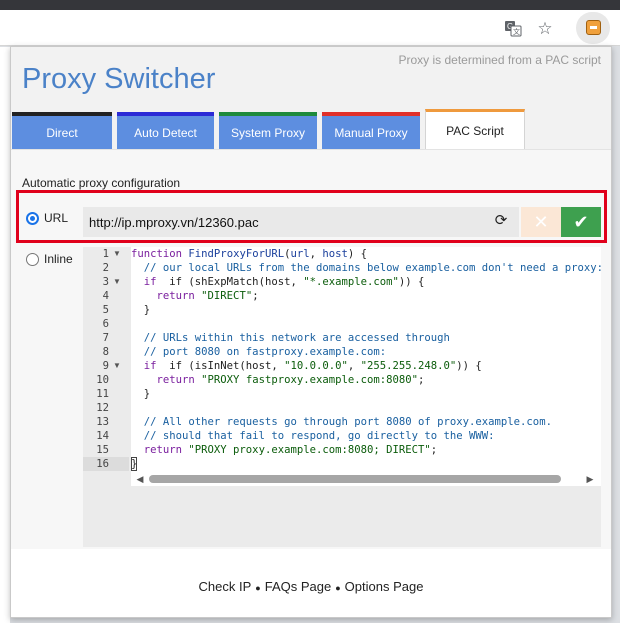 The height and width of the screenshot is (623, 620). Describe the element at coordinates (102, 450) in the screenshot. I see `line-number: 15` at that location.